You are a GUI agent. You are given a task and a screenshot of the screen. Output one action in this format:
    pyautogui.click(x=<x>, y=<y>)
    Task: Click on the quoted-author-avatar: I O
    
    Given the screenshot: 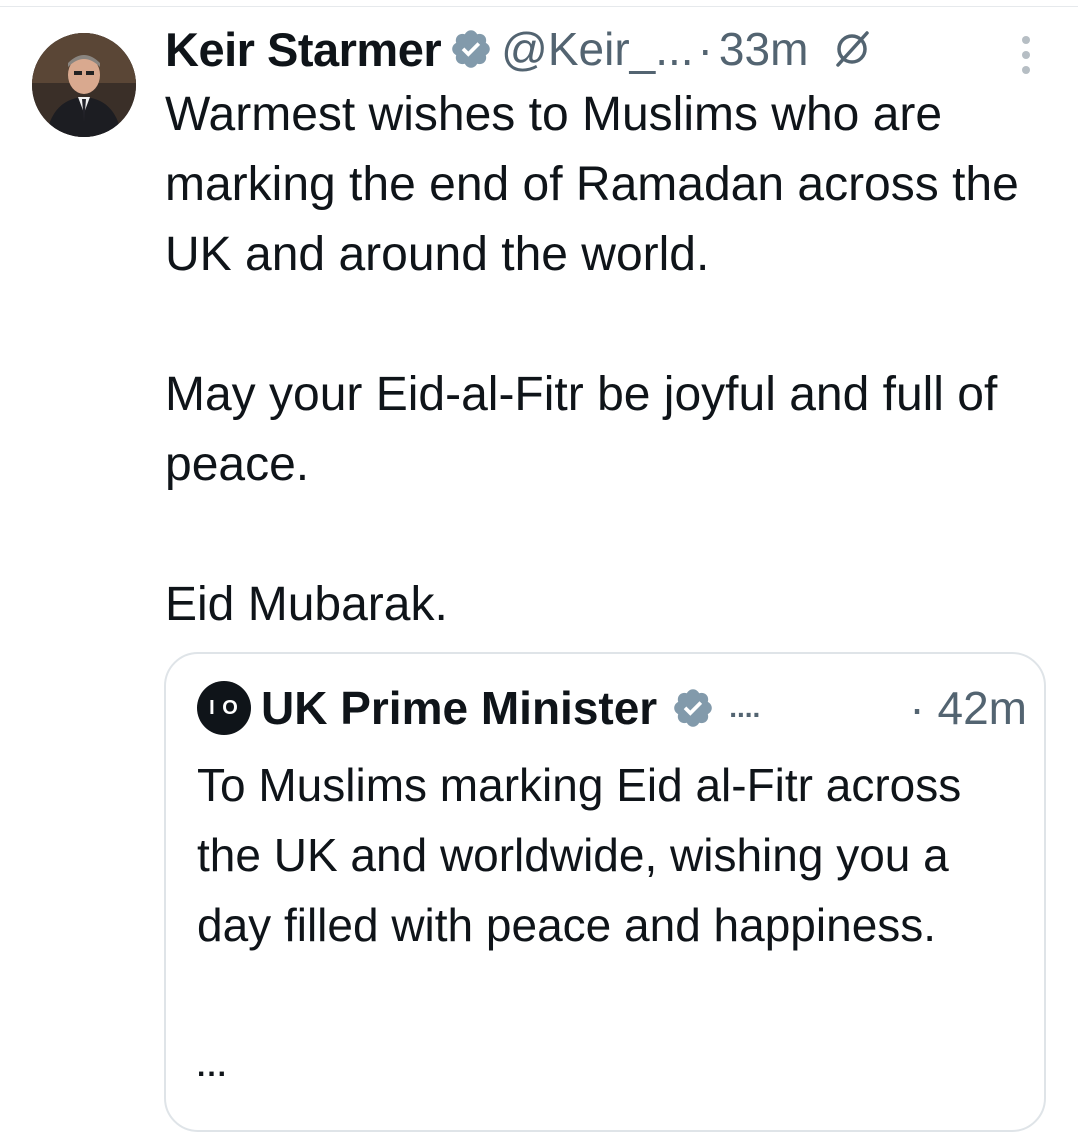 What is the action you would take?
    pyautogui.click(x=224, y=708)
    